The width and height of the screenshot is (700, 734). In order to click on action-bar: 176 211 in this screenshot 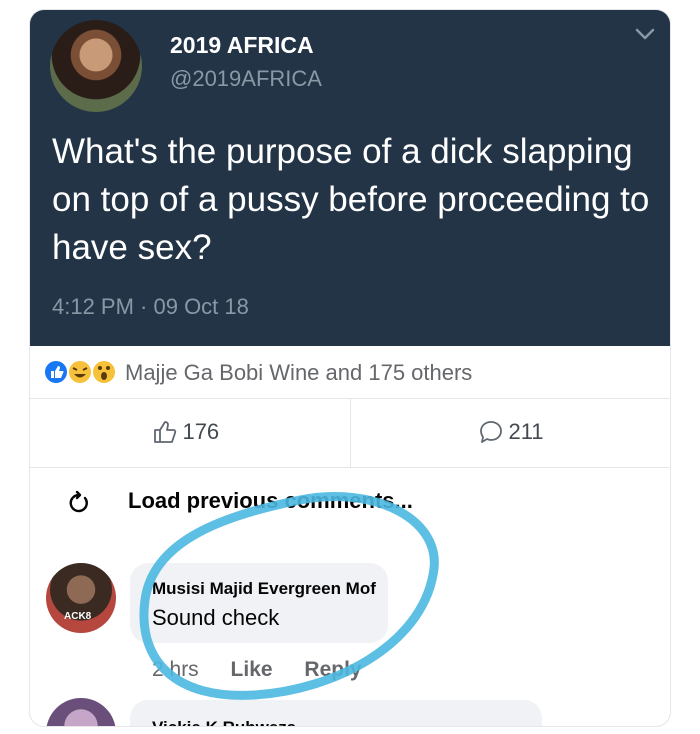, I will do `click(350, 433)`.